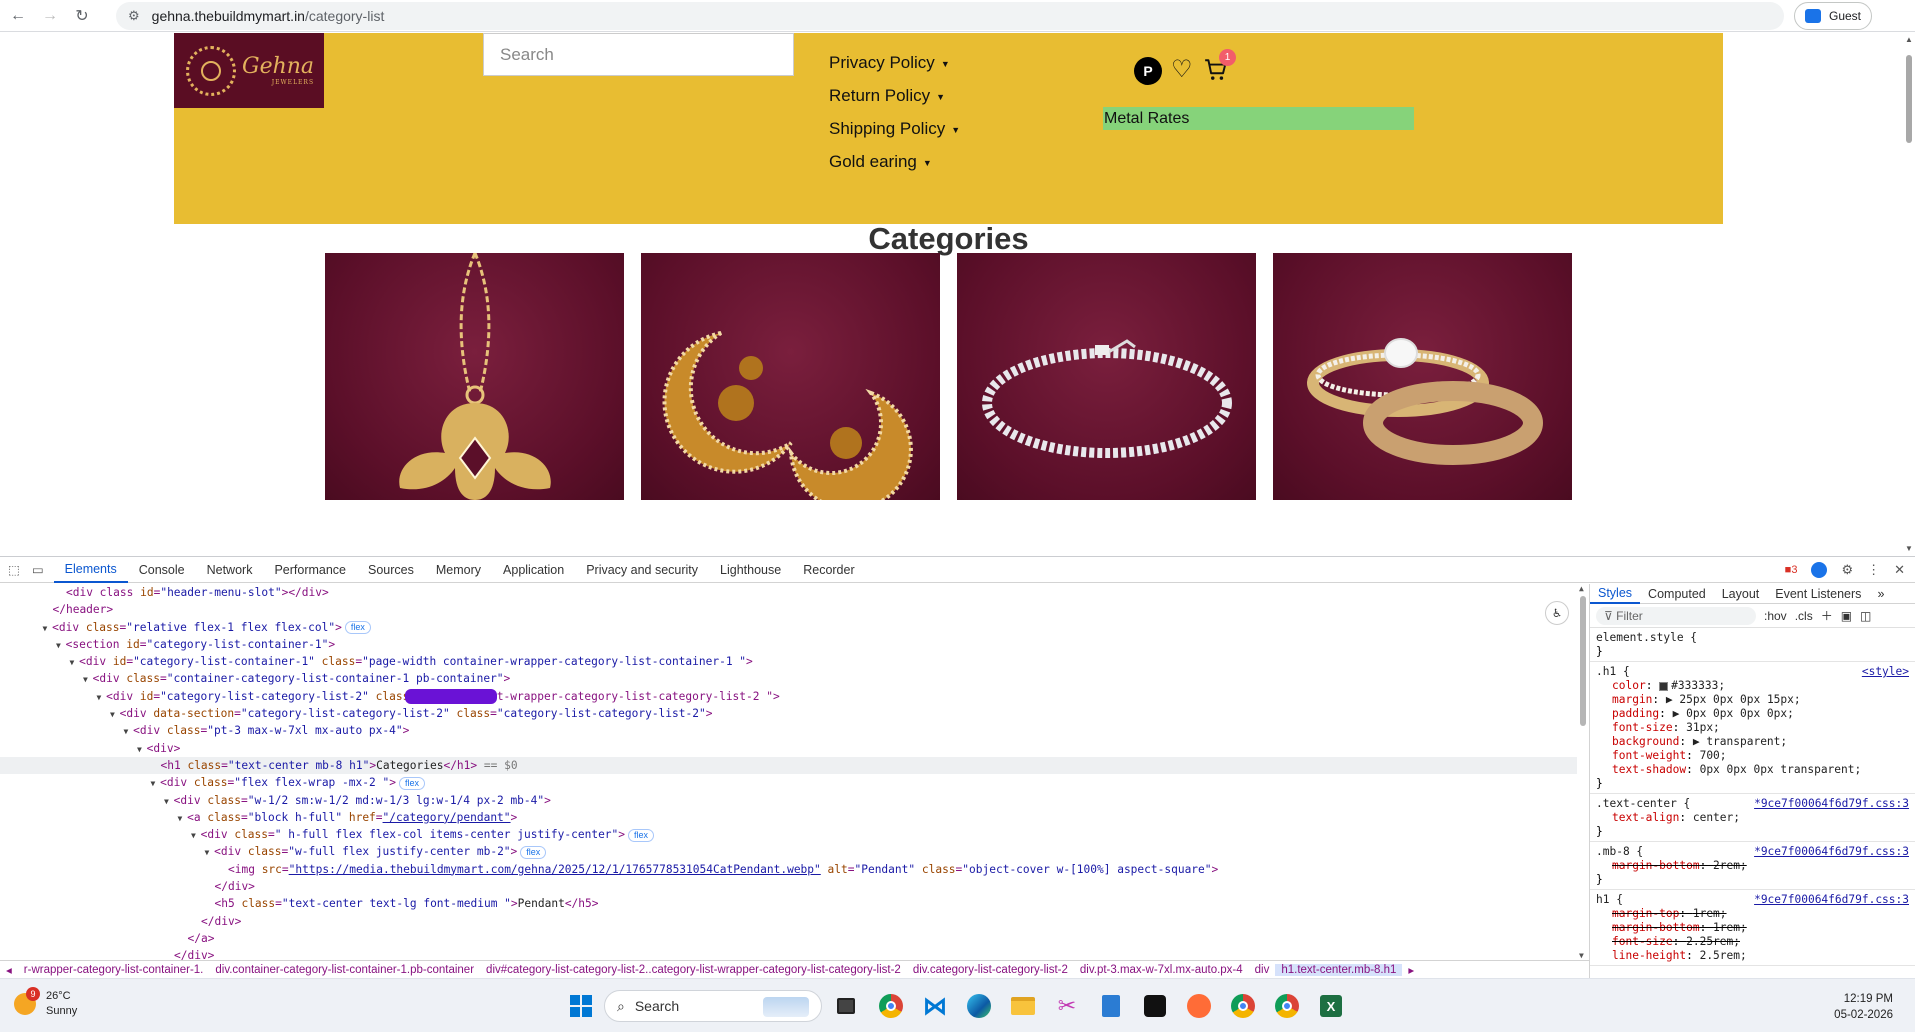  I want to click on ai-assistant-icon, so click(1819, 570).